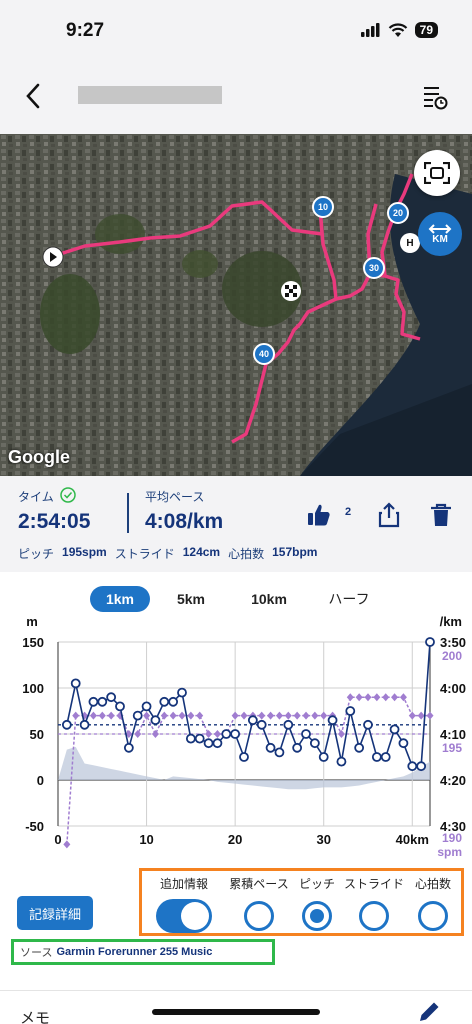 The height and width of the screenshot is (1024, 472). Describe the element at coordinates (53, 257) in the screenshot. I see `start-marker-icon` at that location.